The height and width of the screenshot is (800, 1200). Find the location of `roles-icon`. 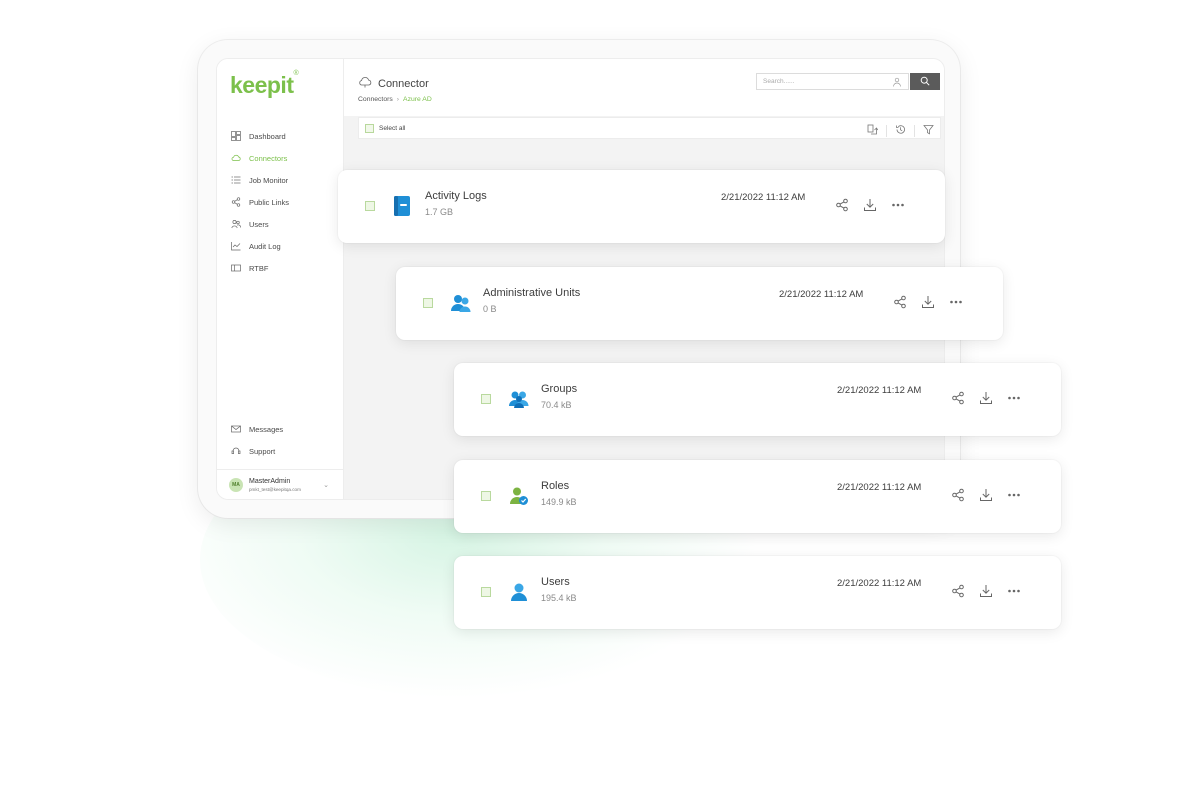

roles-icon is located at coordinates (518, 496).